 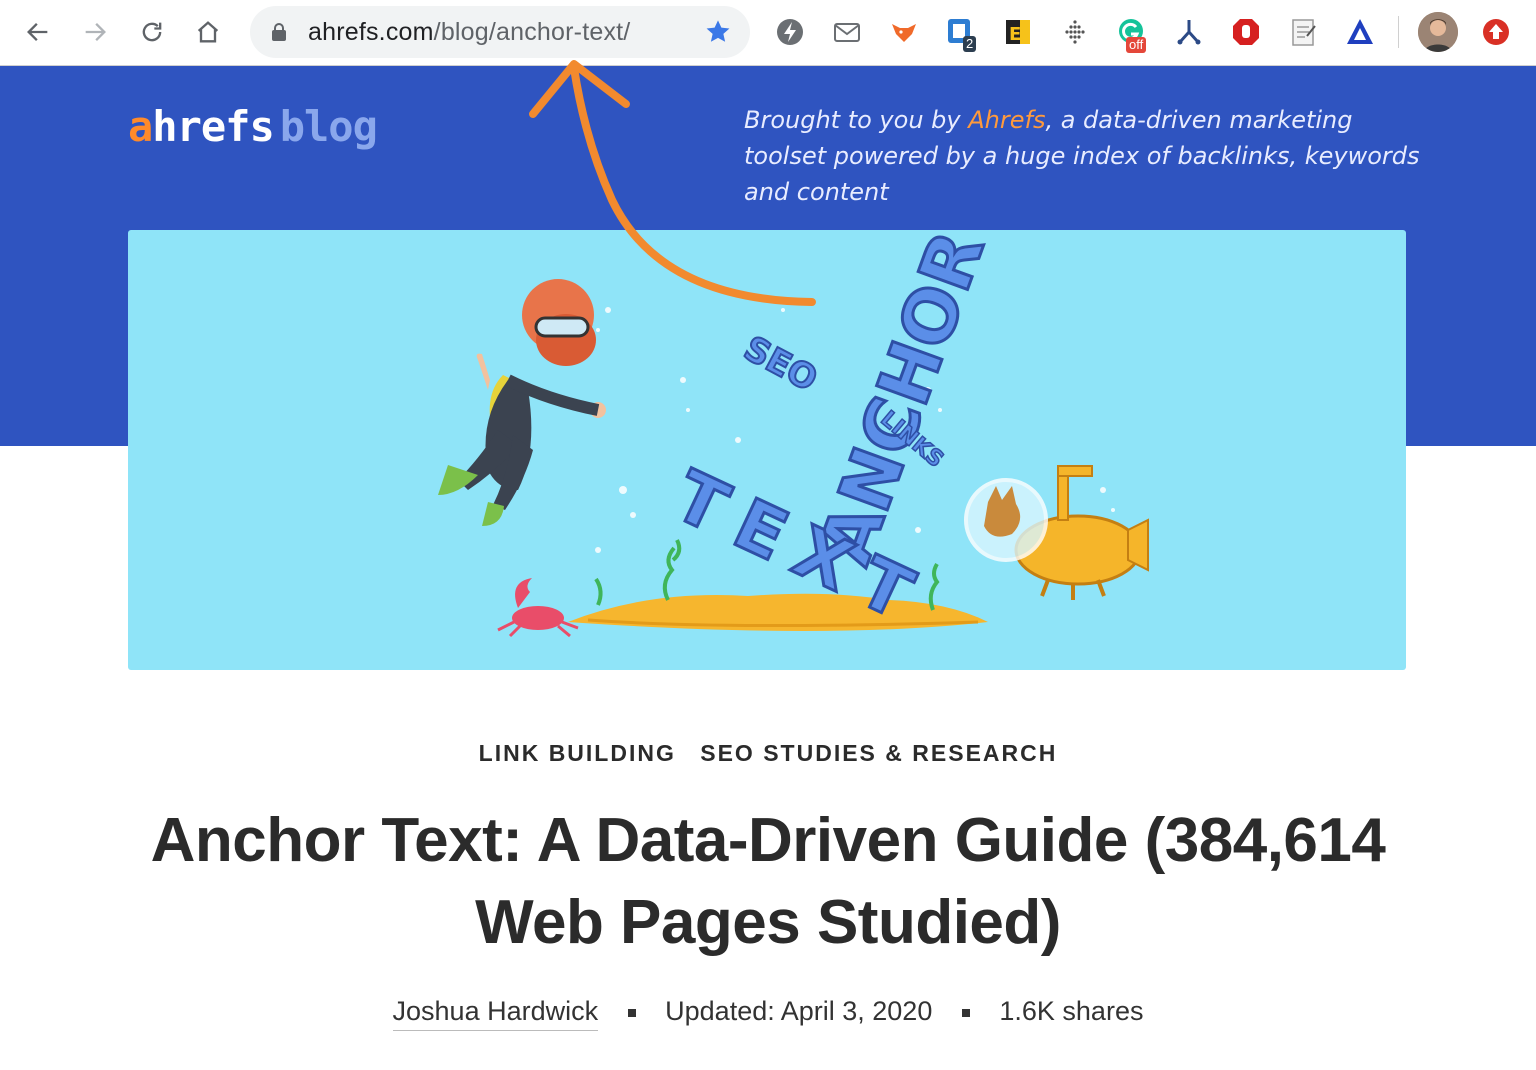 I want to click on share-count: 1.6K shares, so click(x=1071, y=1011).